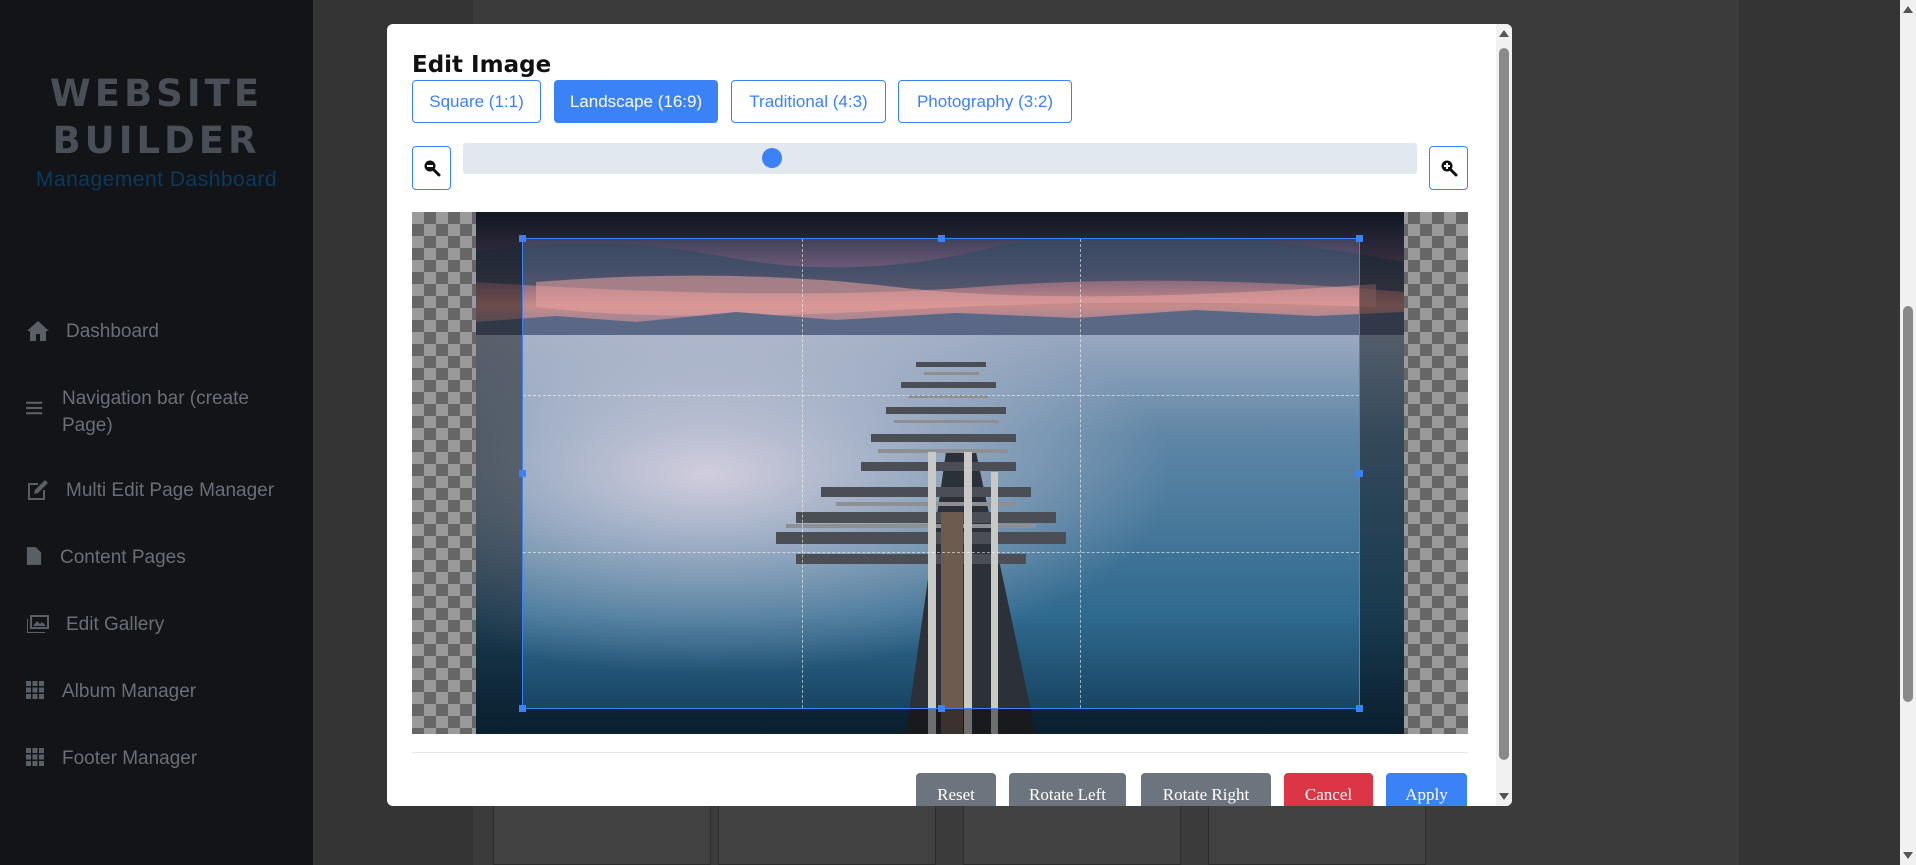 The width and height of the screenshot is (1916, 865). Describe the element at coordinates (941, 238) in the screenshot. I see `crop-handle-n` at that location.